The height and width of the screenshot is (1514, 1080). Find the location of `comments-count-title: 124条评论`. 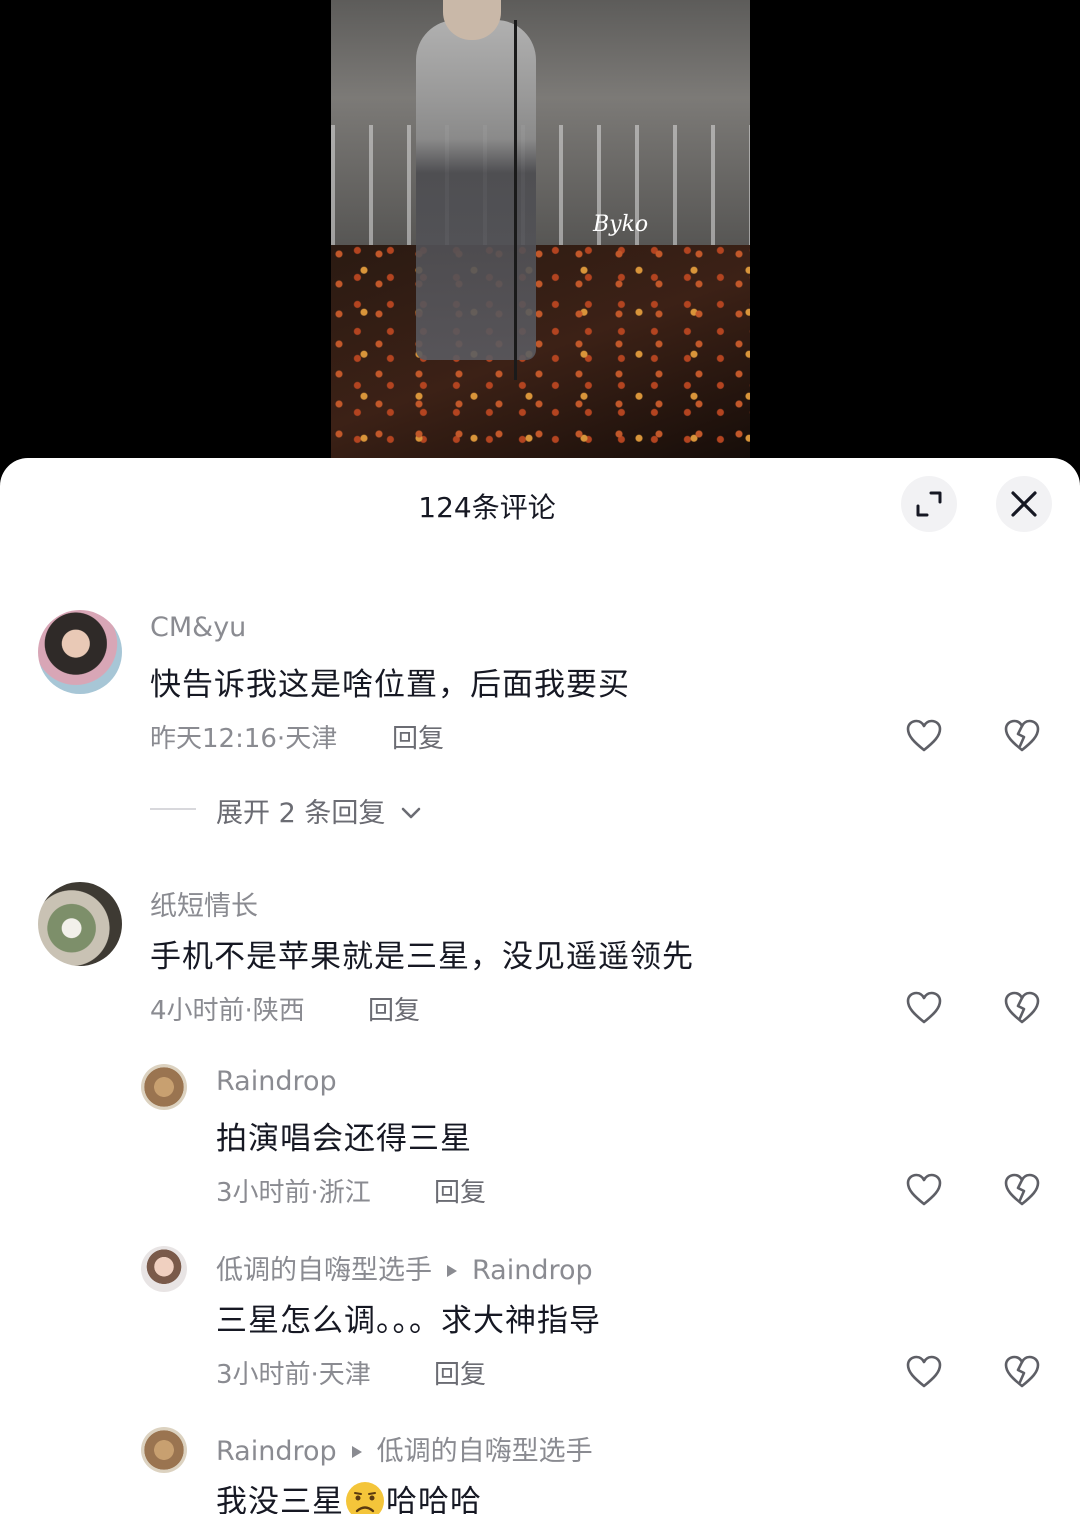

comments-count-title: 124条评论 is located at coordinates (487, 507).